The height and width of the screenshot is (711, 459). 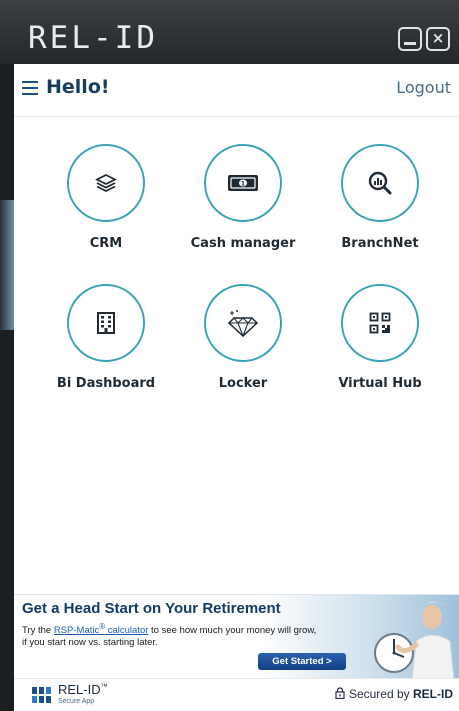 I want to click on app-tile-crm: CRM, so click(x=106, y=197).